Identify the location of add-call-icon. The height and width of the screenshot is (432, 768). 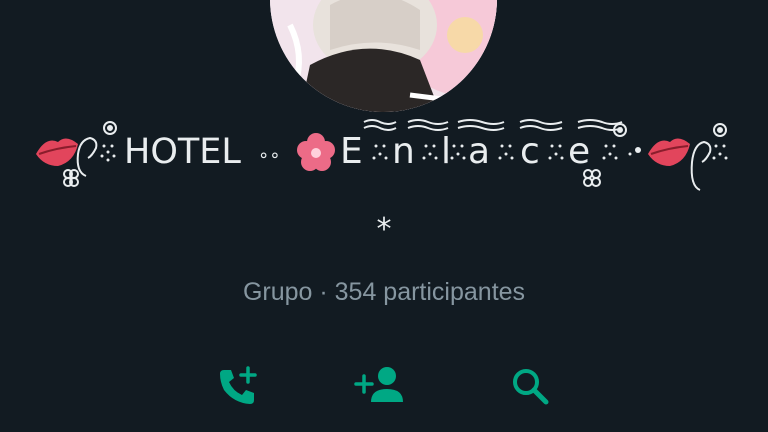
(238, 385).